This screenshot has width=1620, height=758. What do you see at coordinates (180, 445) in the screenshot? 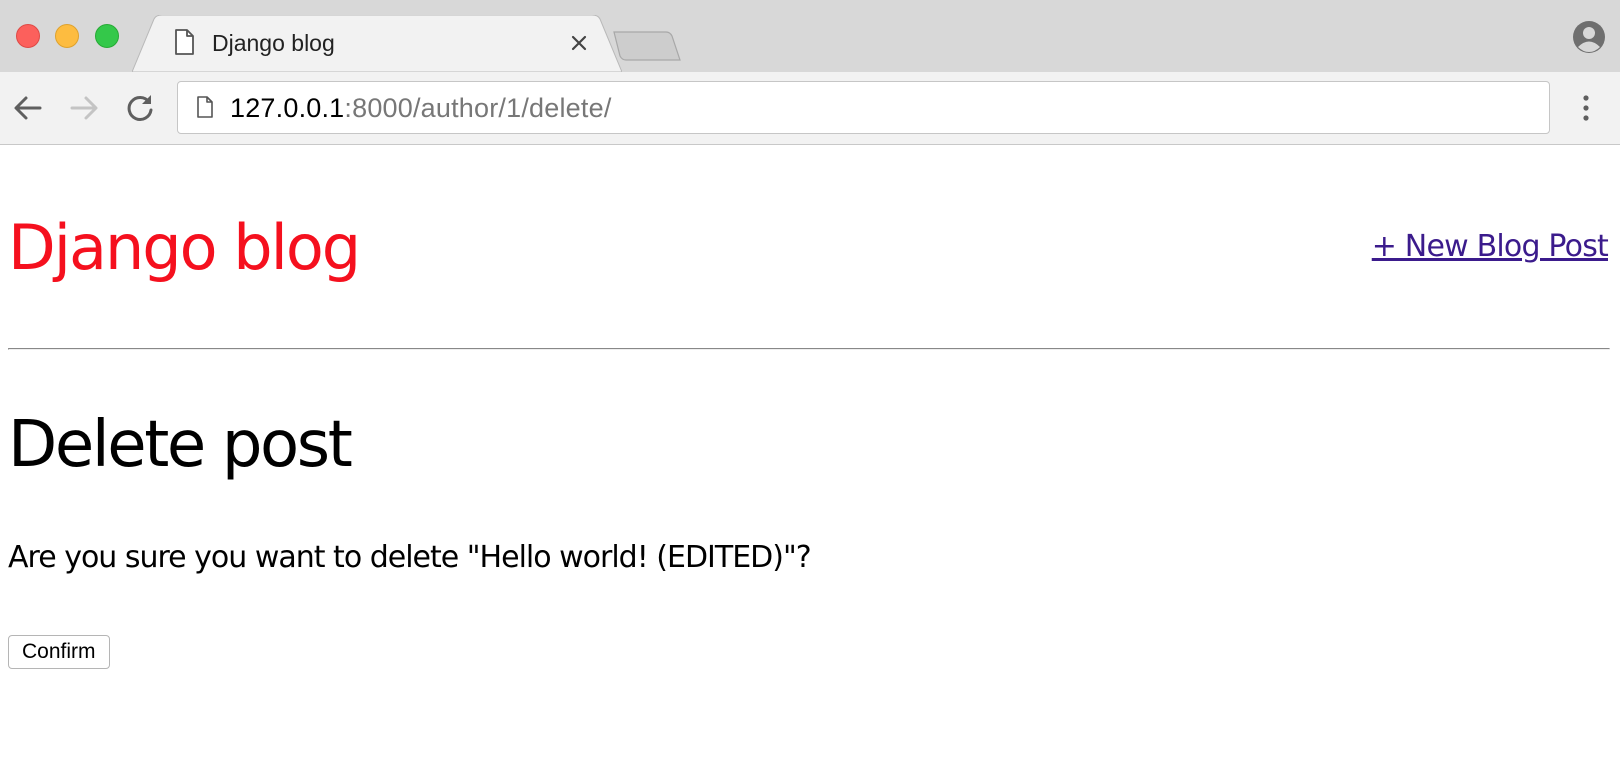
I see `page-heading: Delete post` at bounding box center [180, 445].